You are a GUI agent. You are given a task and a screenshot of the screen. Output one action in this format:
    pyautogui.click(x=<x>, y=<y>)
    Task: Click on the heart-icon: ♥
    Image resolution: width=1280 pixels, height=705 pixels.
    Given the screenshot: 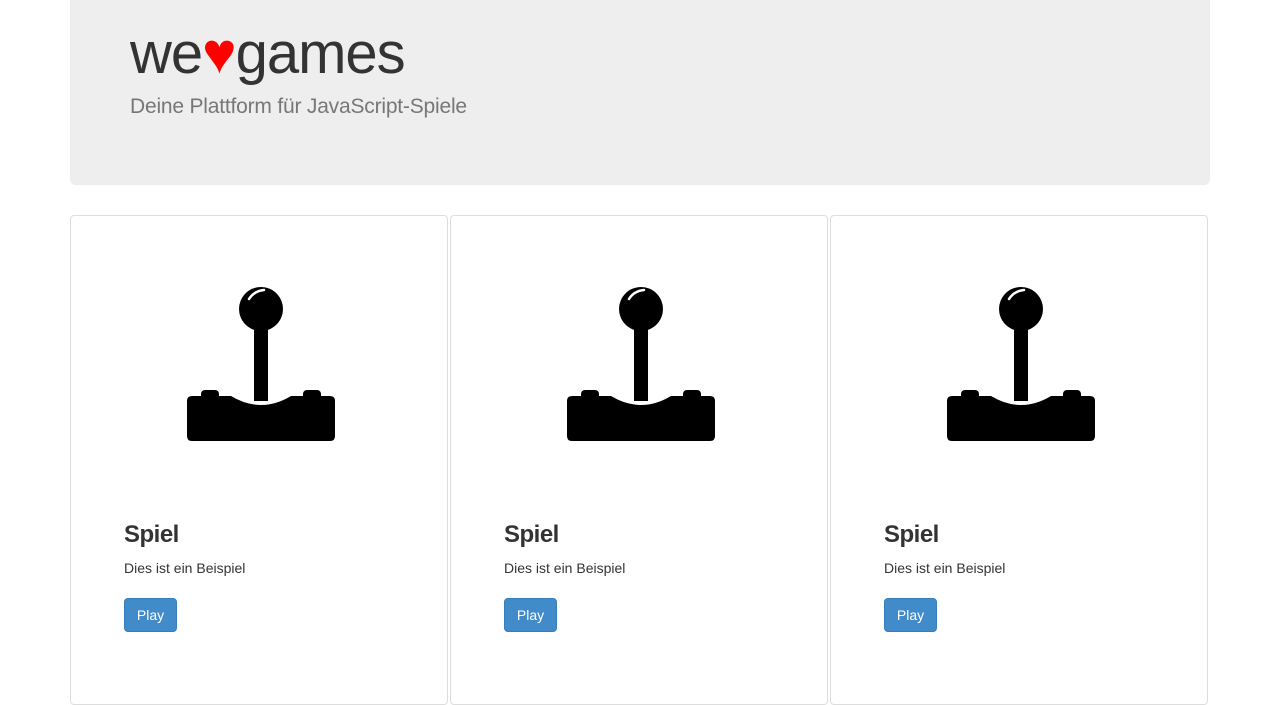 What is the action you would take?
    pyautogui.click(x=219, y=53)
    